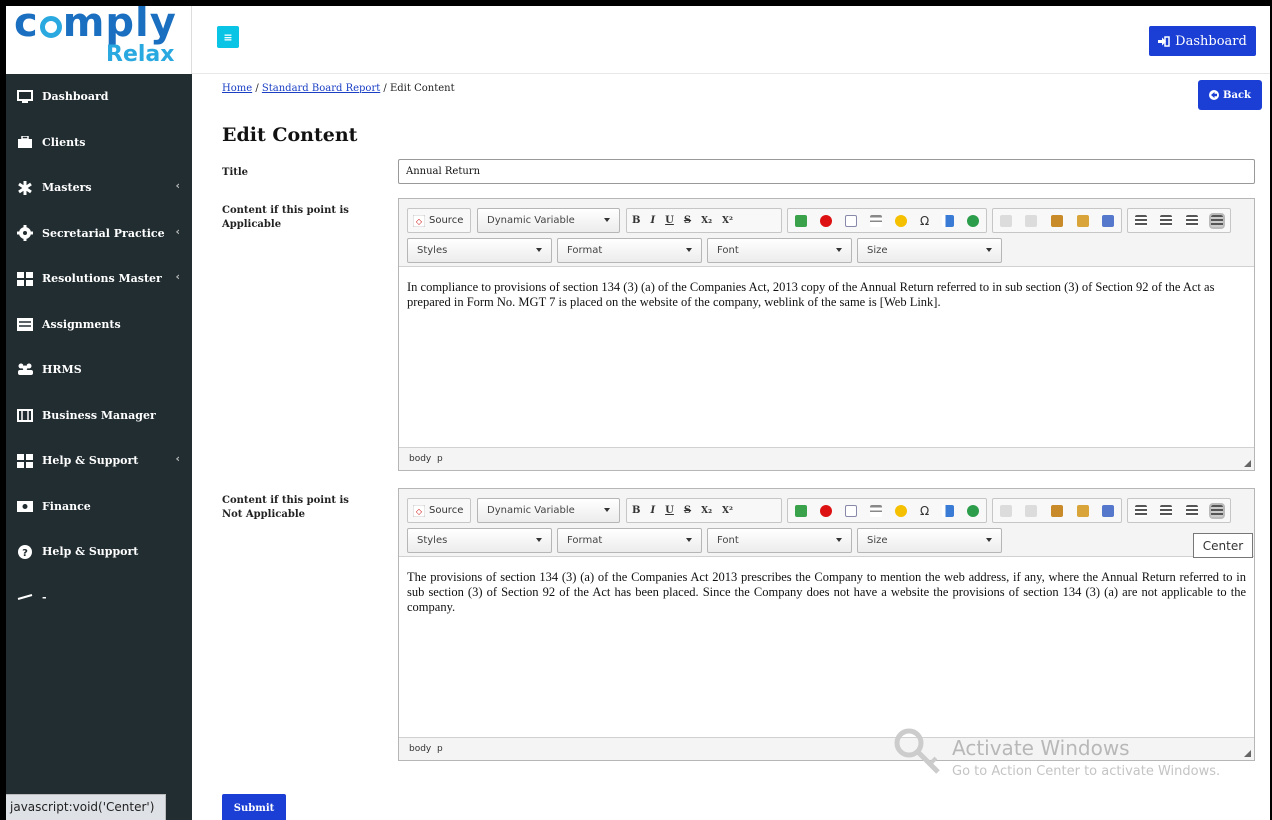 The image size is (1272, 820). Describe the element at coordinates (99, 507) in the screenshot. I see `sidebar-item-finance: Finance` at that location.